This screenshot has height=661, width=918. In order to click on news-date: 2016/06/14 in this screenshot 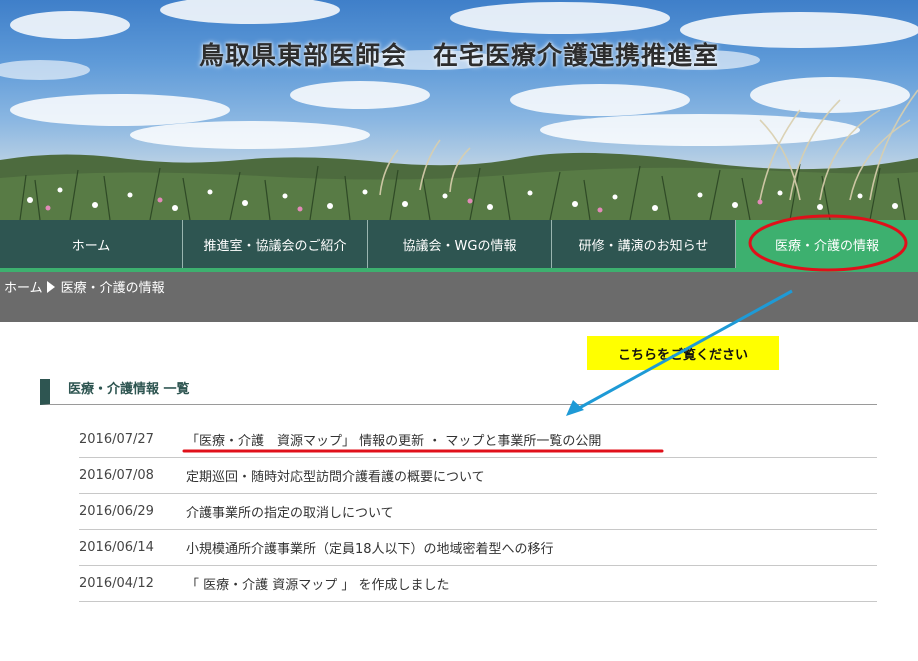, I will do `click(116, 547)`.